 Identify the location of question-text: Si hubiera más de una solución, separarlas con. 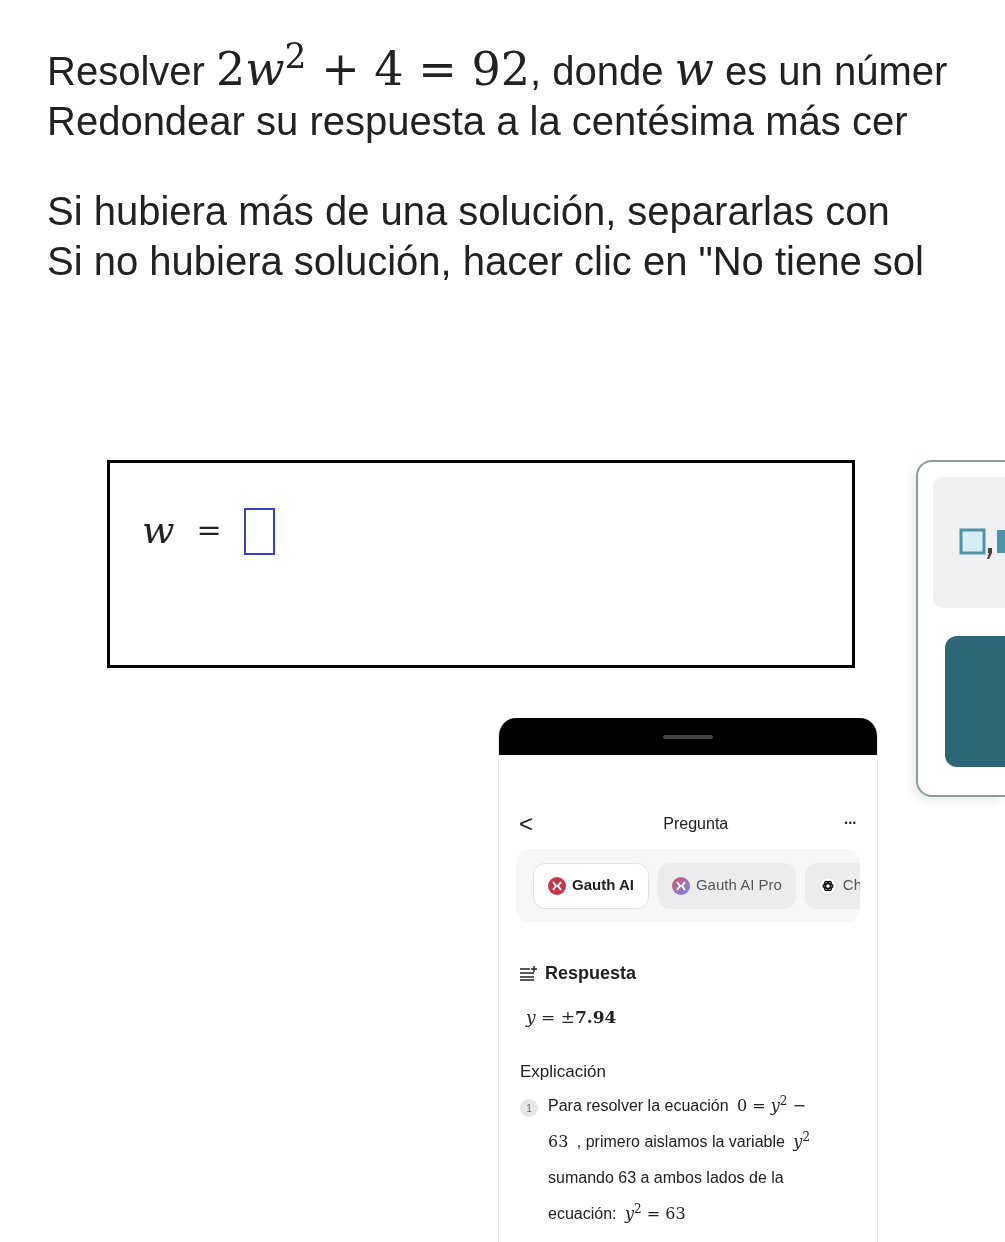
(468, 211).